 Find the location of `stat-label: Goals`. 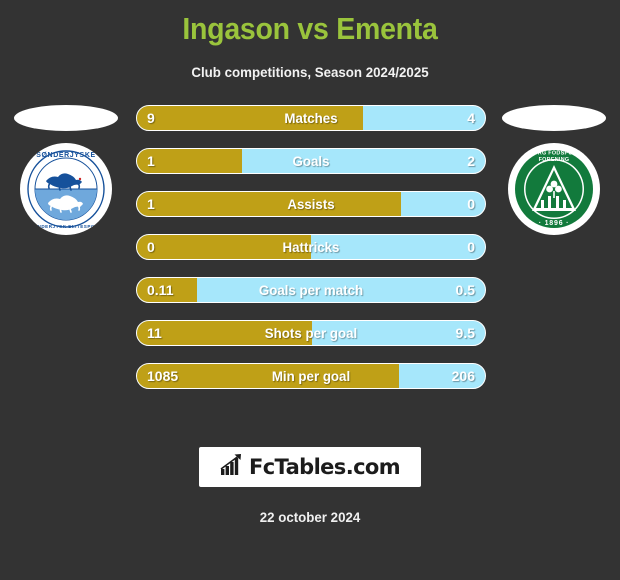

stat-label: Goals is located at coordinates (311, 161).